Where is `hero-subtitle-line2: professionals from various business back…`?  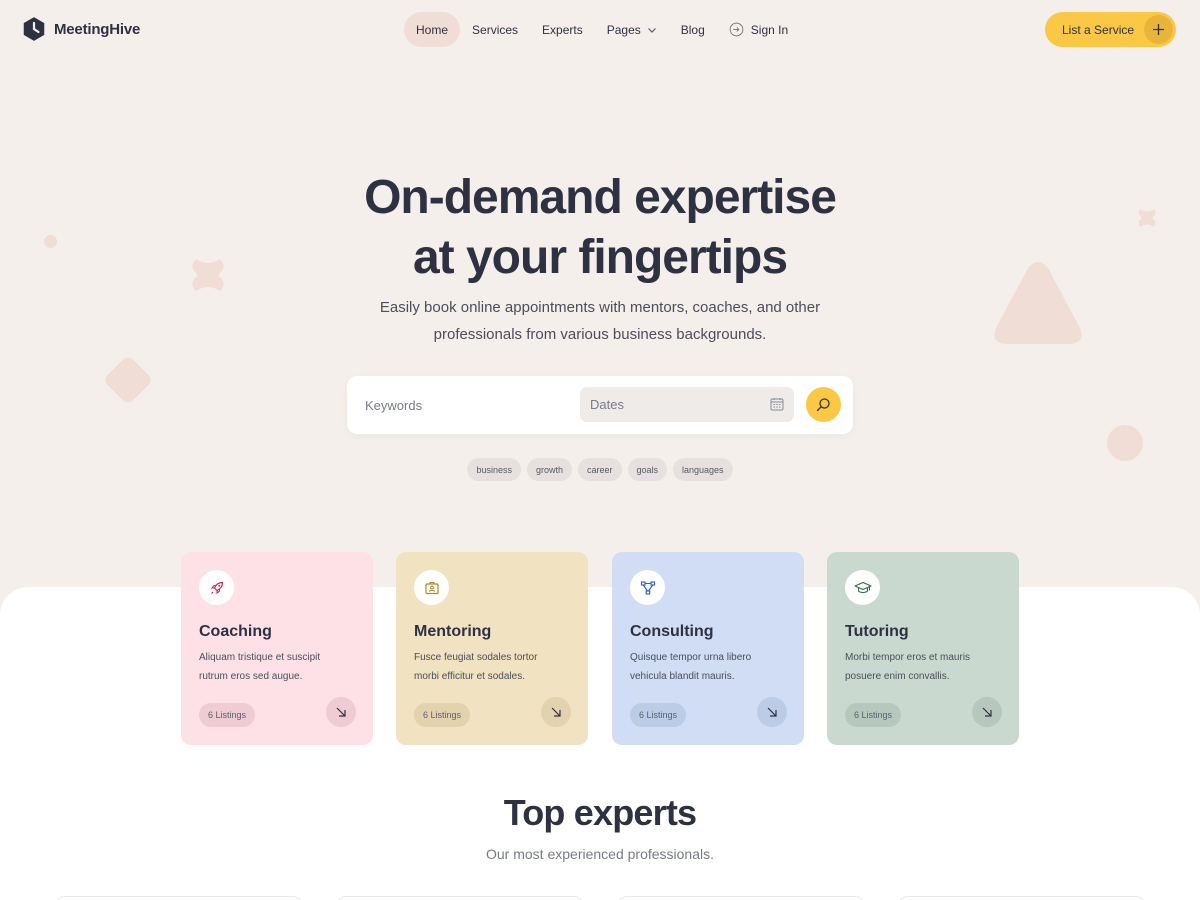
hero-subtitle-line2: professionals from various business back… is located at coordinates (600, 334).